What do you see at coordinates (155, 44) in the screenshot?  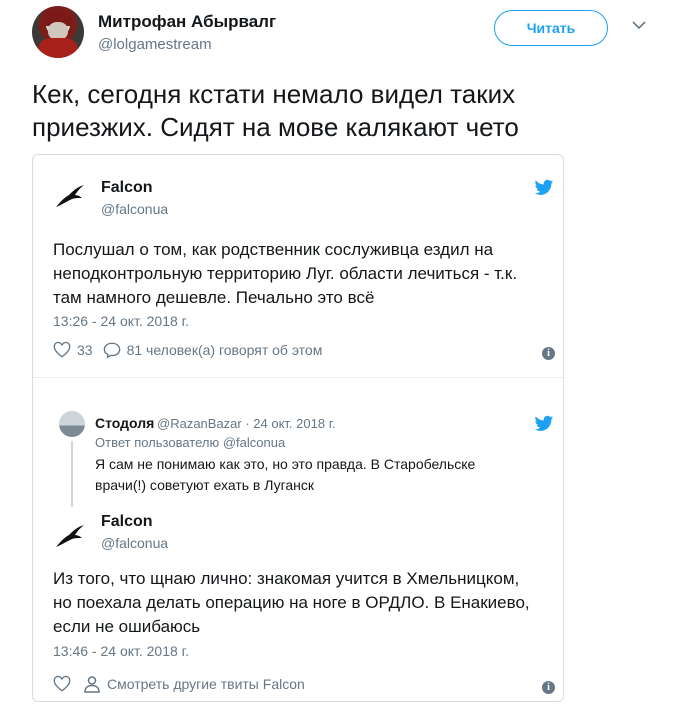 I see `author-handle: @lolgamestream` at bounding box center [155, 44].